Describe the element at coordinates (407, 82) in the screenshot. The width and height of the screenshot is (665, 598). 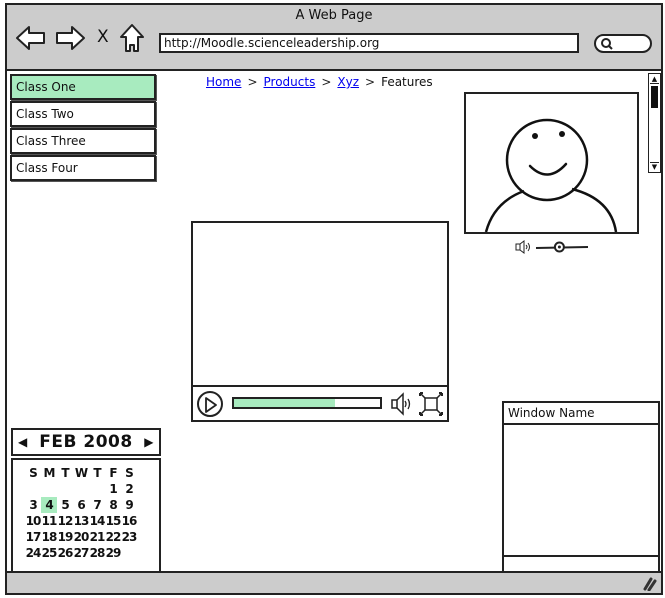
I see `breadcrumb-current: Features` at that location.